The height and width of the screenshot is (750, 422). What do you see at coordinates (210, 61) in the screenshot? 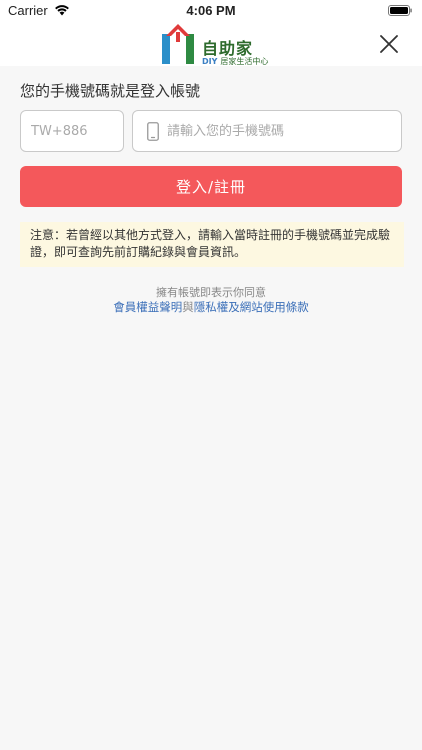
I see `logo-diy: DIY` at bounding box center [210, 61].